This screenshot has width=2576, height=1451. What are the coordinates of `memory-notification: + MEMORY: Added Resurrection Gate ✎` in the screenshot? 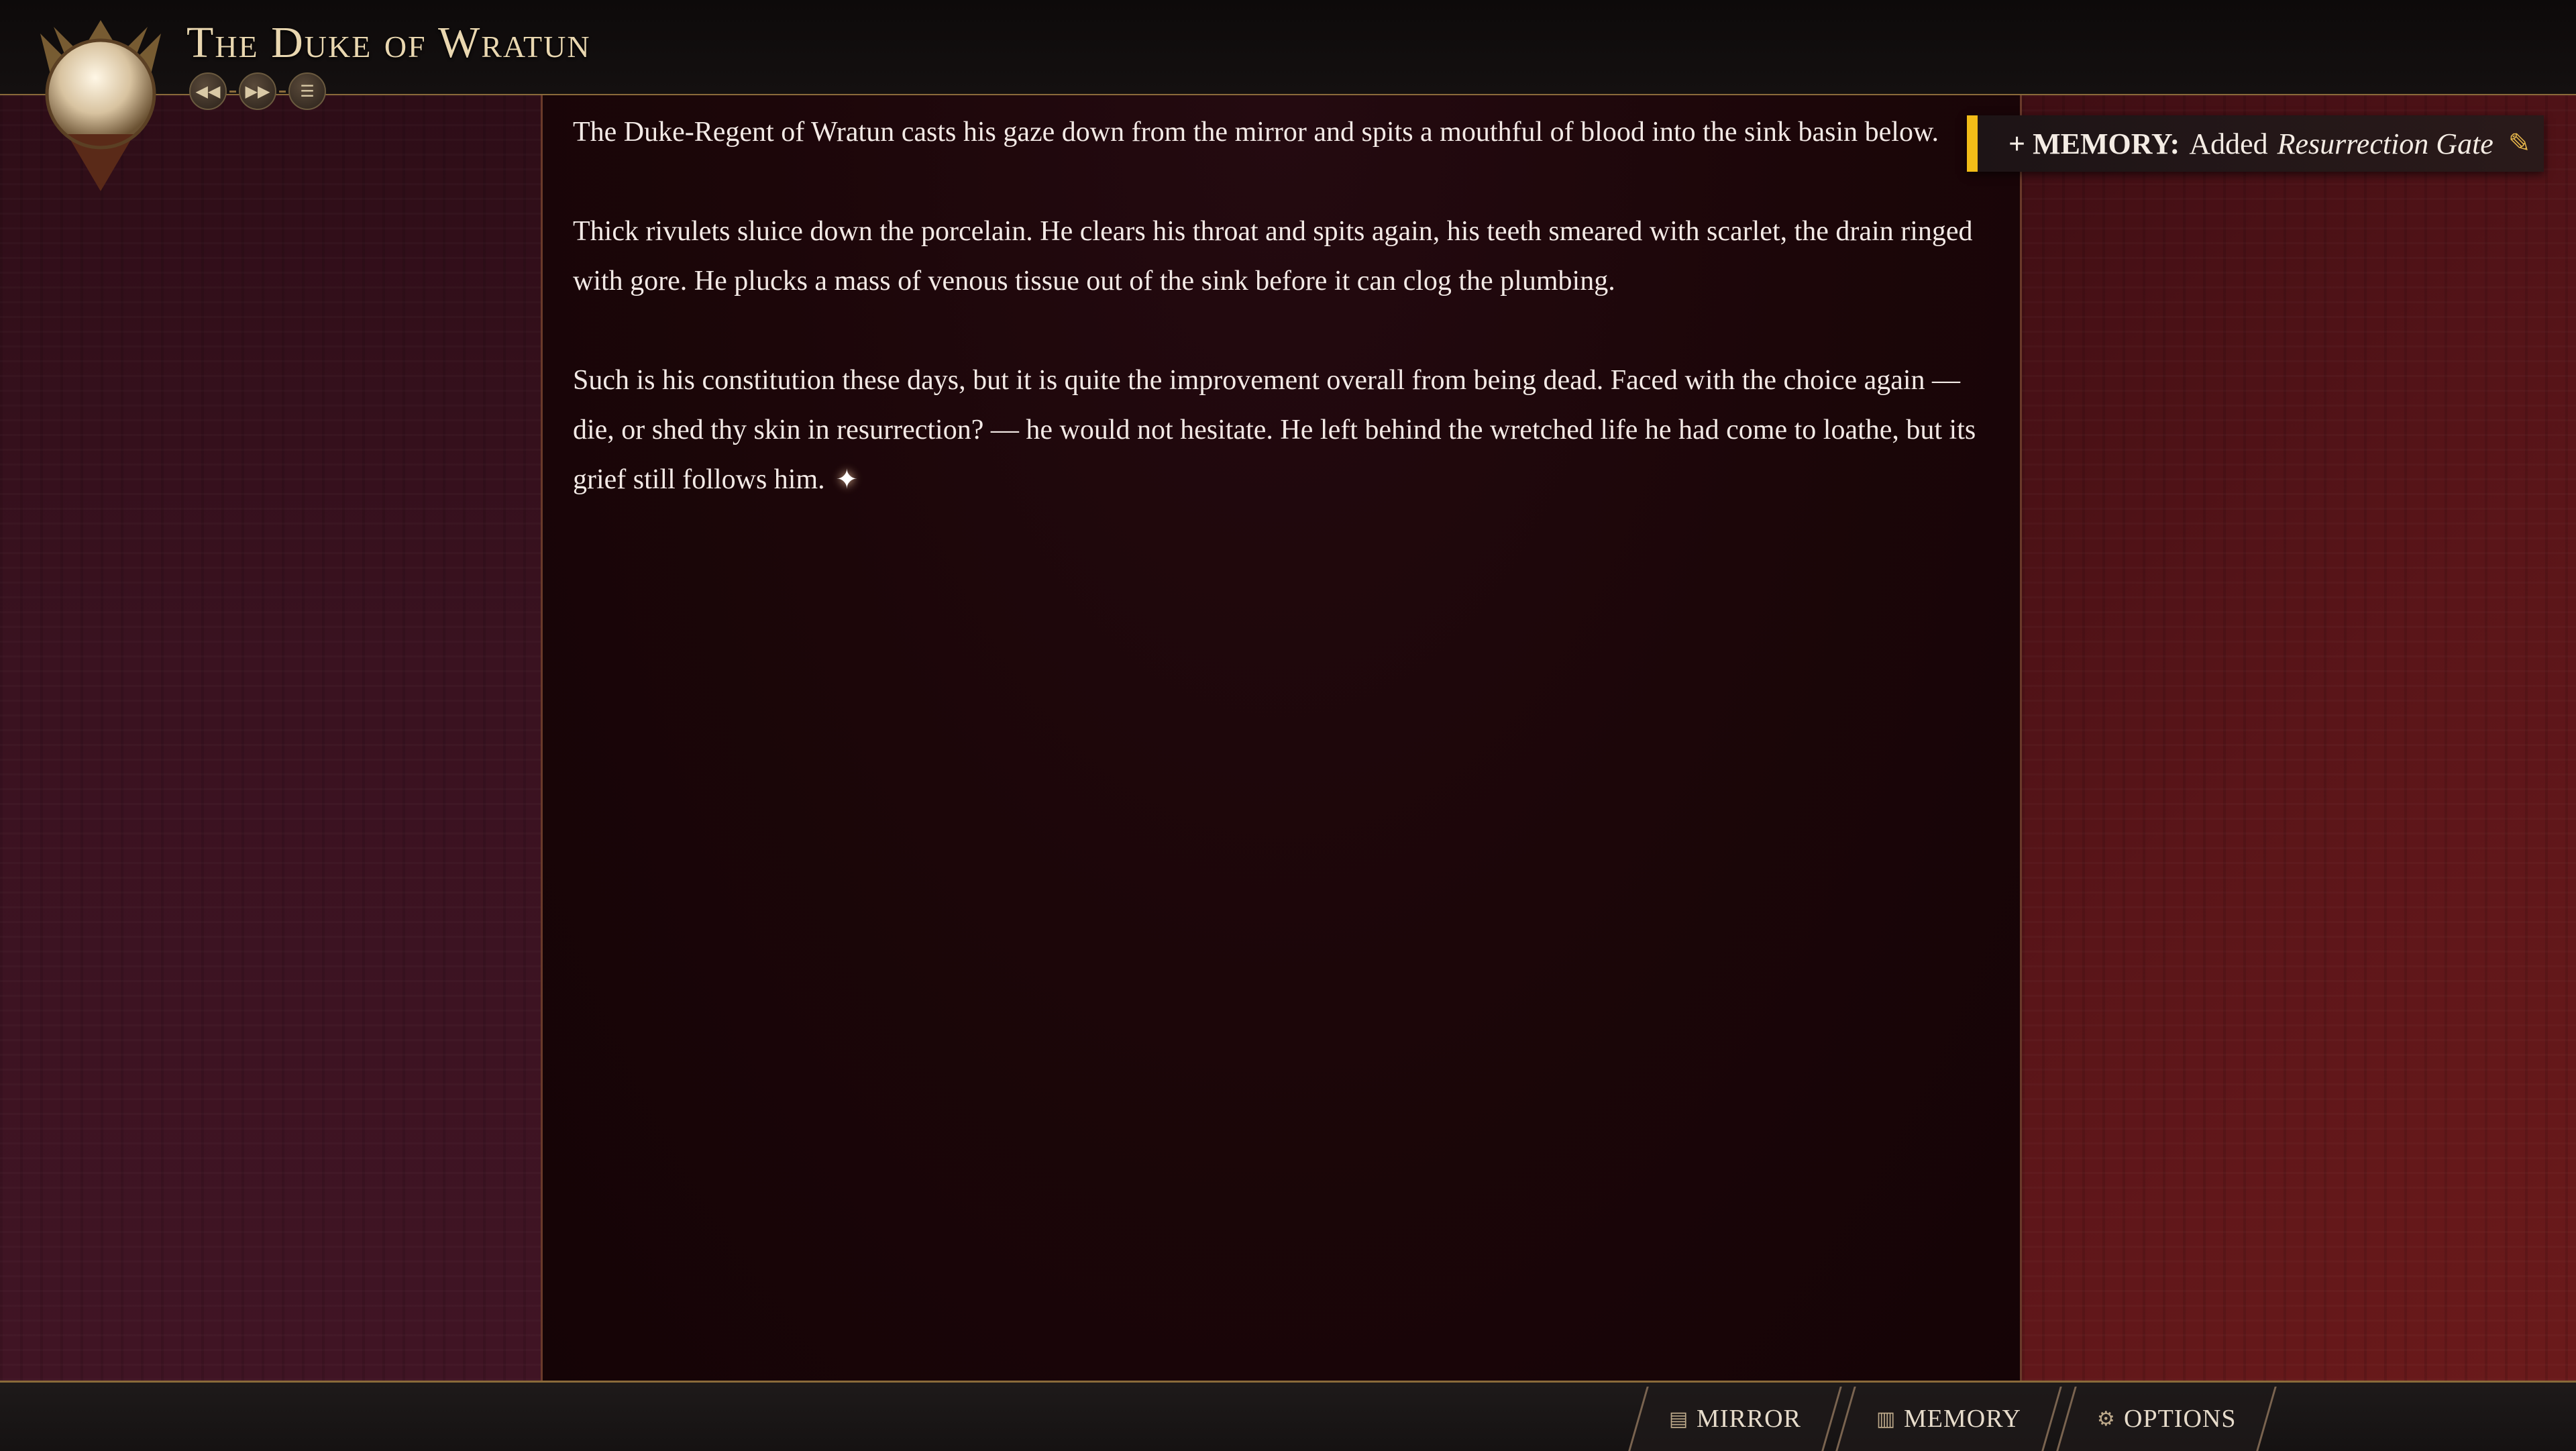 It's located at (2255, 143).